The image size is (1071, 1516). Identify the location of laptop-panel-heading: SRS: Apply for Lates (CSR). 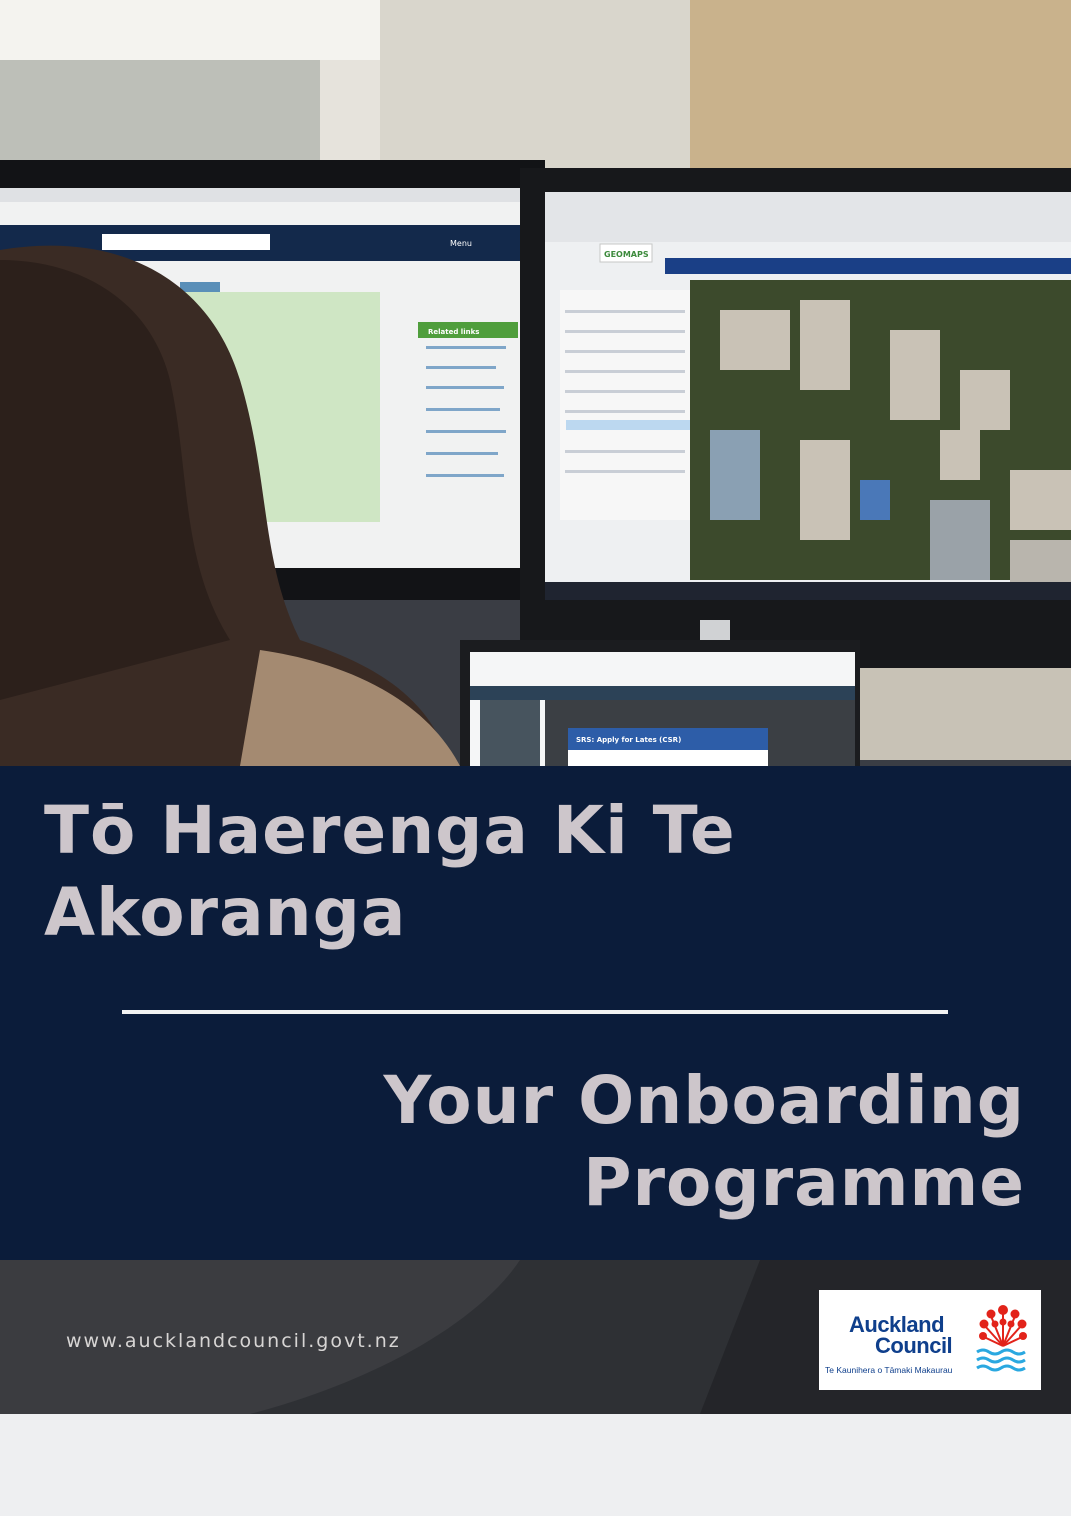
(628, 740).